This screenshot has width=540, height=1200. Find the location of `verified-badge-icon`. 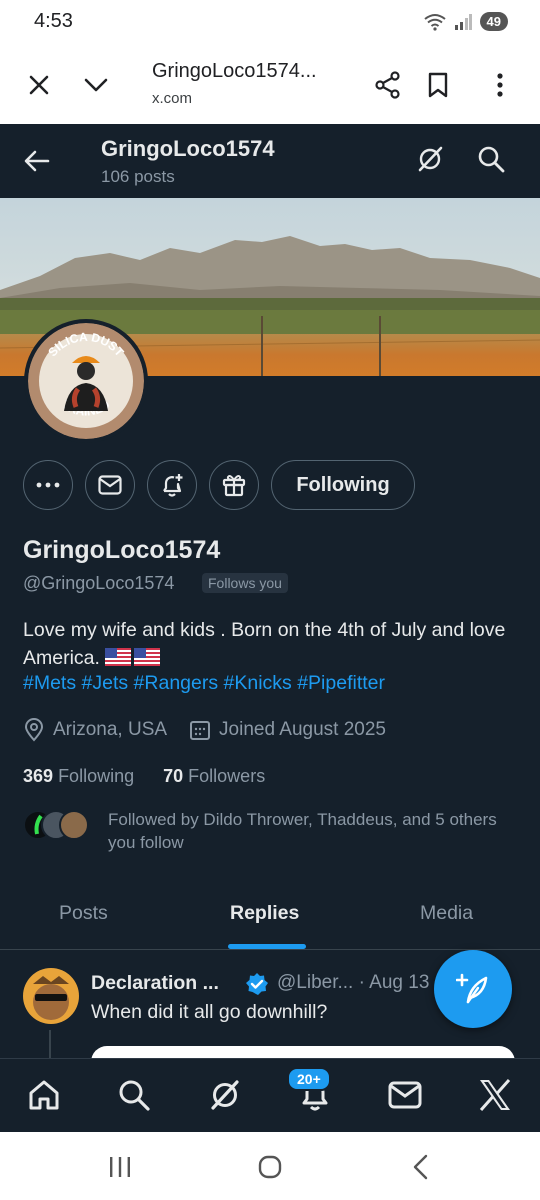

verified-badge-icon is located at coordinates (257, 986).